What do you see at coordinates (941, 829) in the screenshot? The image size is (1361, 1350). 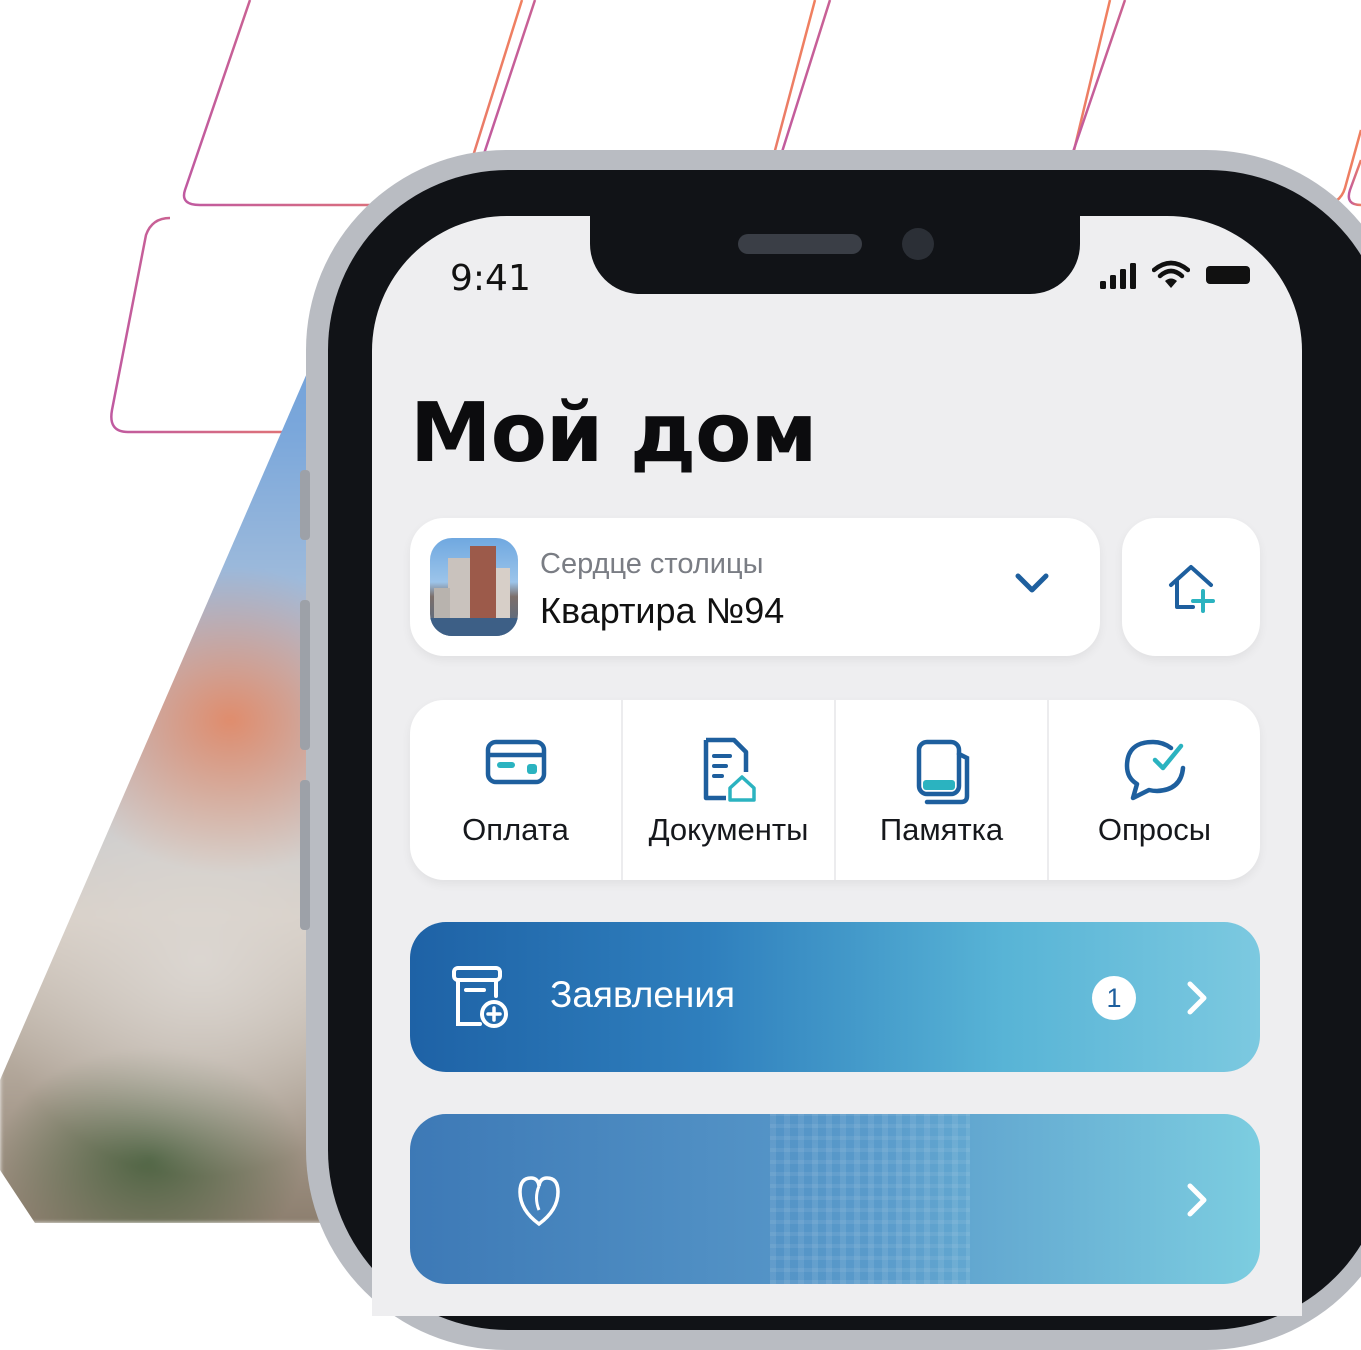 I see `action-memo-label: Памятка` at bounding box center [941, 829].